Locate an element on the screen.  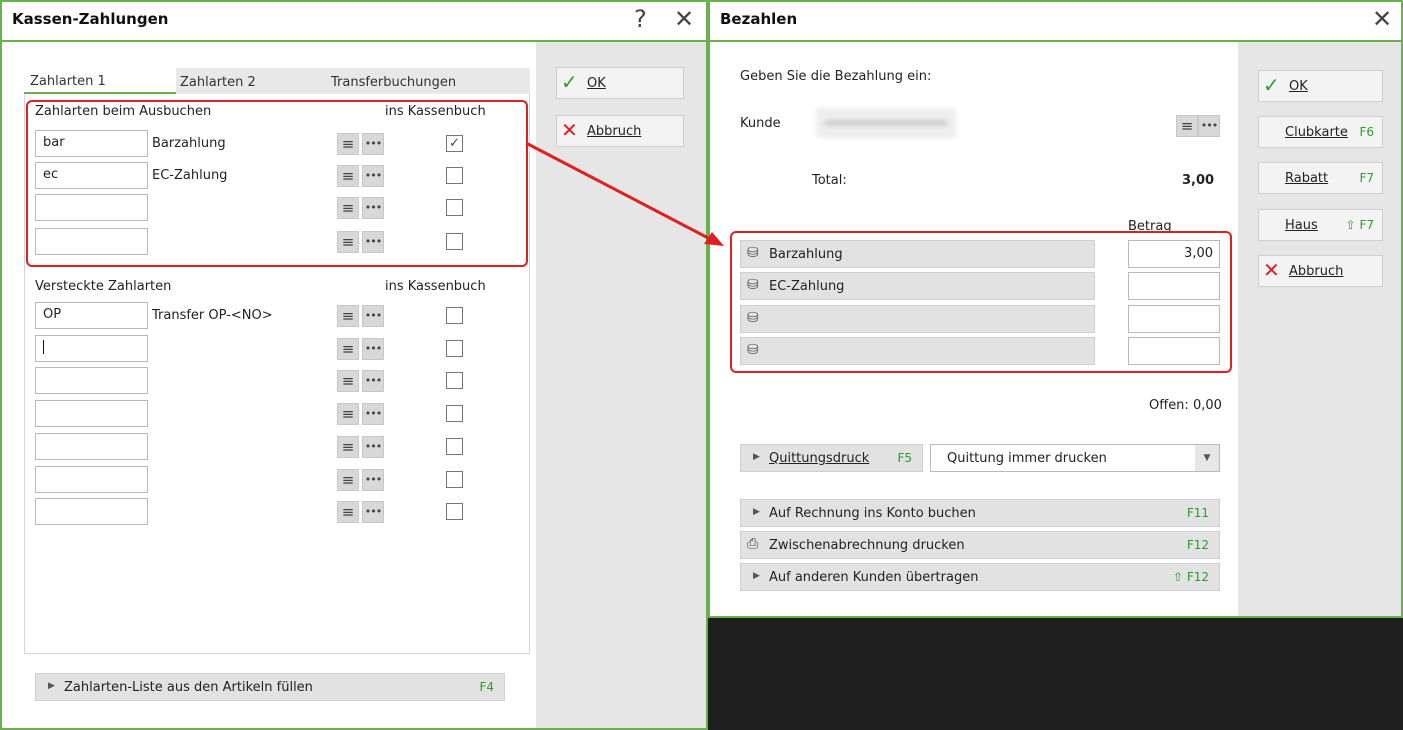
title-bar: Bezahlen ✕ is located at coordinates (1055, 22).